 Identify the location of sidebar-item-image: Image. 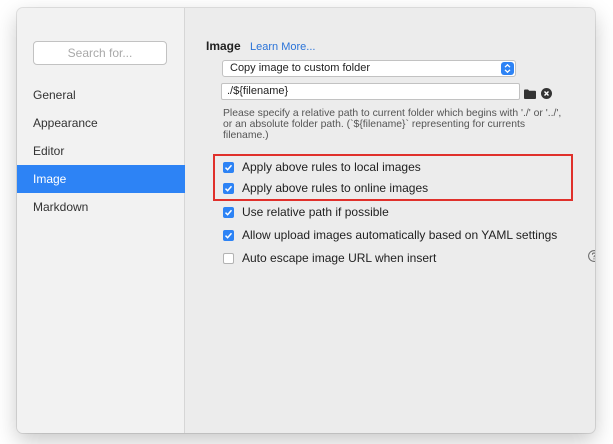
(101, 179).